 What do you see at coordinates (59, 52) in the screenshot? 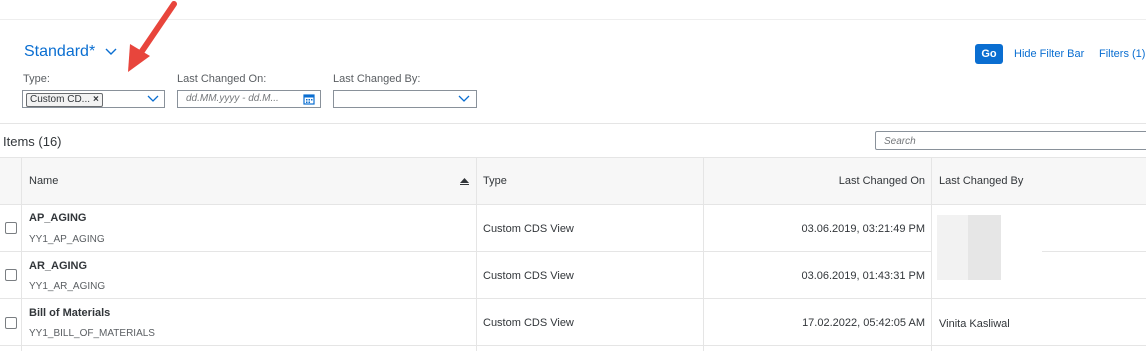
I see `variant-title: Standard*` at bounding box center [59, 52].